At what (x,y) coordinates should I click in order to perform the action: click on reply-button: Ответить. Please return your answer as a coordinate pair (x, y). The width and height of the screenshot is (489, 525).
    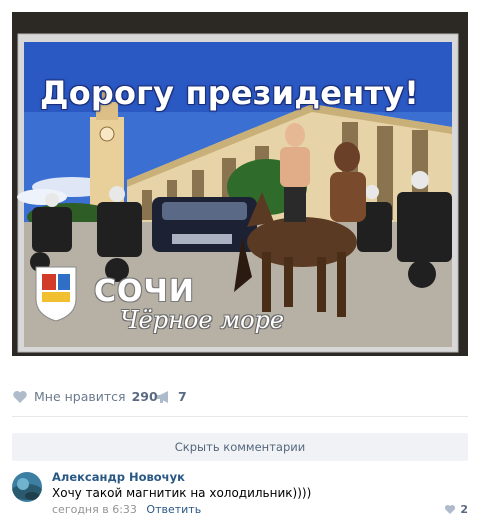
    Looking at the image, I should click on (173, 509).